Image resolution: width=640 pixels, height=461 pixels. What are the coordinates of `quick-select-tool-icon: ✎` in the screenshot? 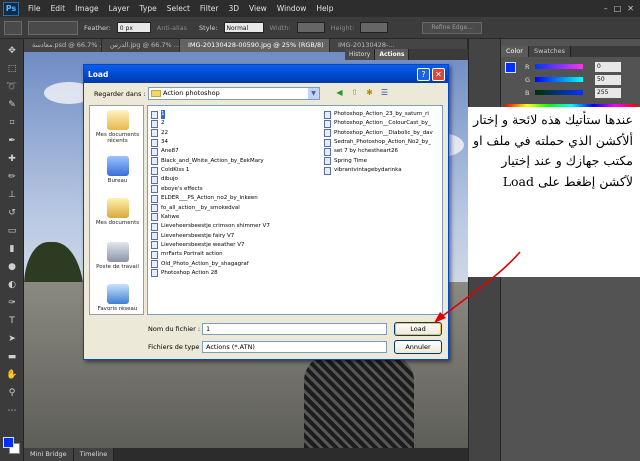 It's located at (12, 105).